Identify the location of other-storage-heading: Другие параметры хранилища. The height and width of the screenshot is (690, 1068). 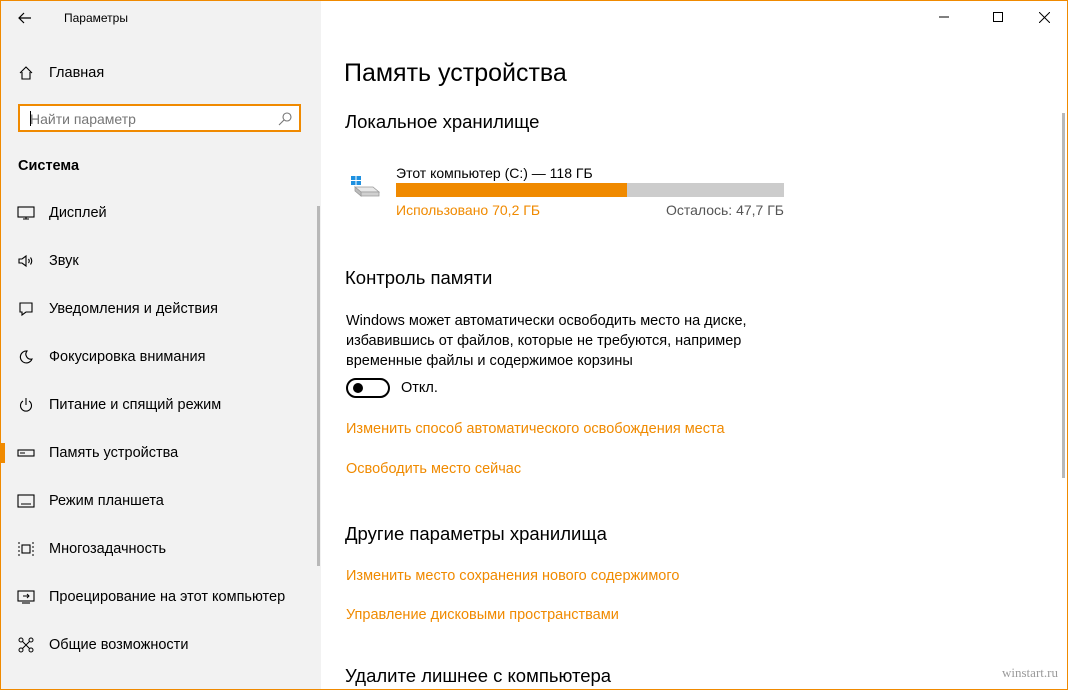
(476, 533).